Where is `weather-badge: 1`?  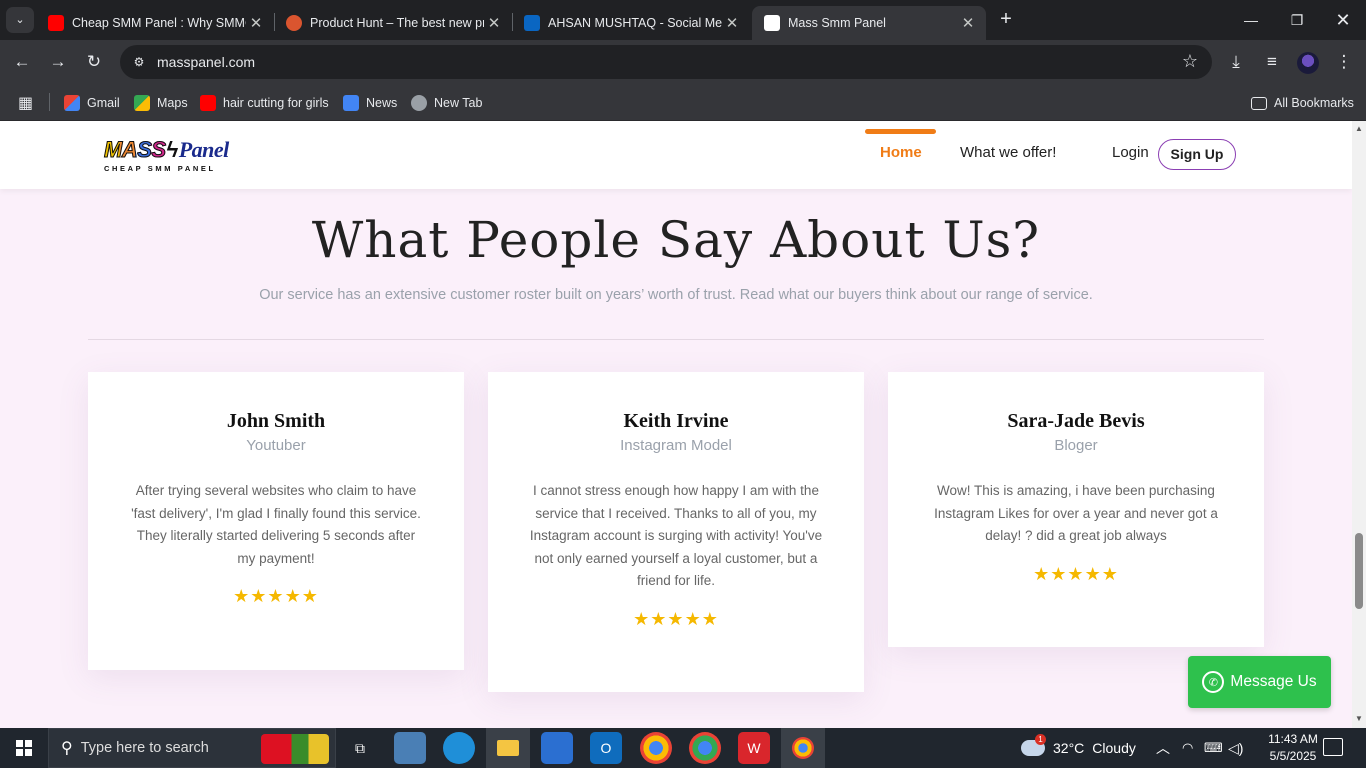 weather-badge: 1 is located at coordinates (1040, 739).